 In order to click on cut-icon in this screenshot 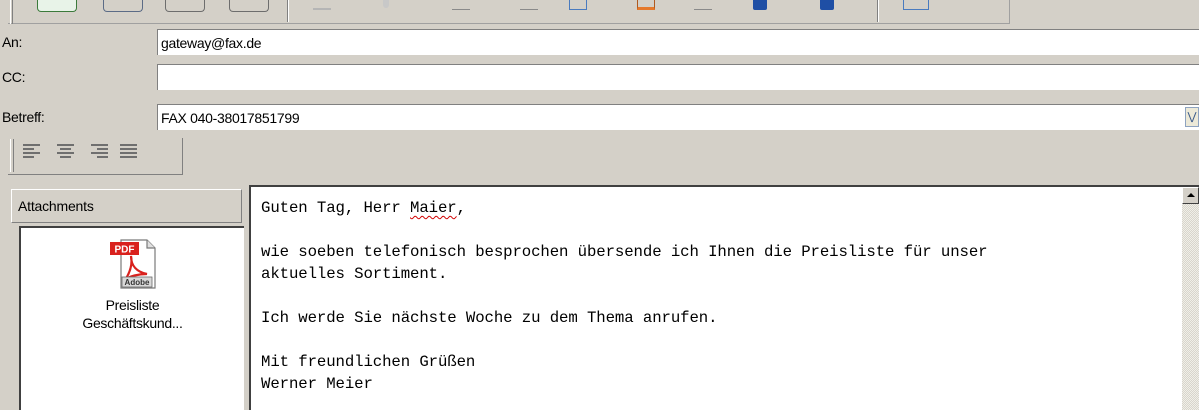, I will do `click(322, 5)`.